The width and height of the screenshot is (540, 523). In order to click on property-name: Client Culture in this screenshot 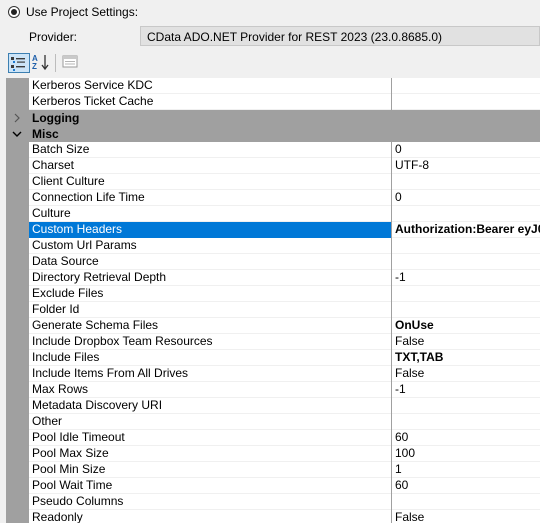, I will do `click(210, 182)`.